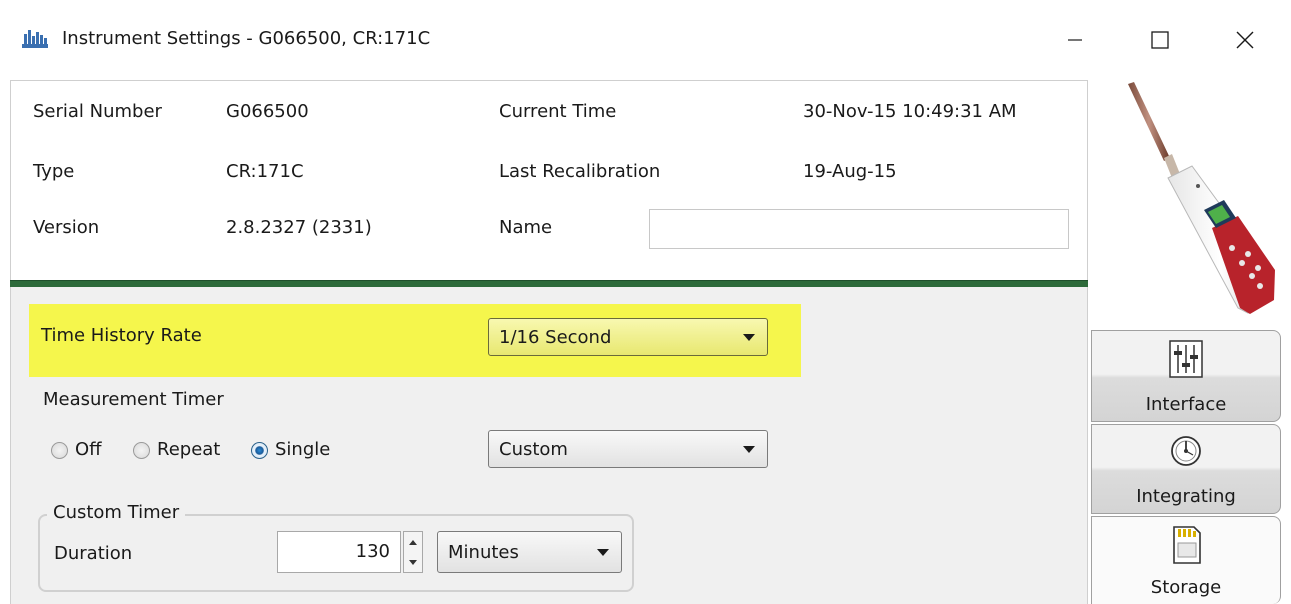  I want to click on radio-off, so click(59, 450).